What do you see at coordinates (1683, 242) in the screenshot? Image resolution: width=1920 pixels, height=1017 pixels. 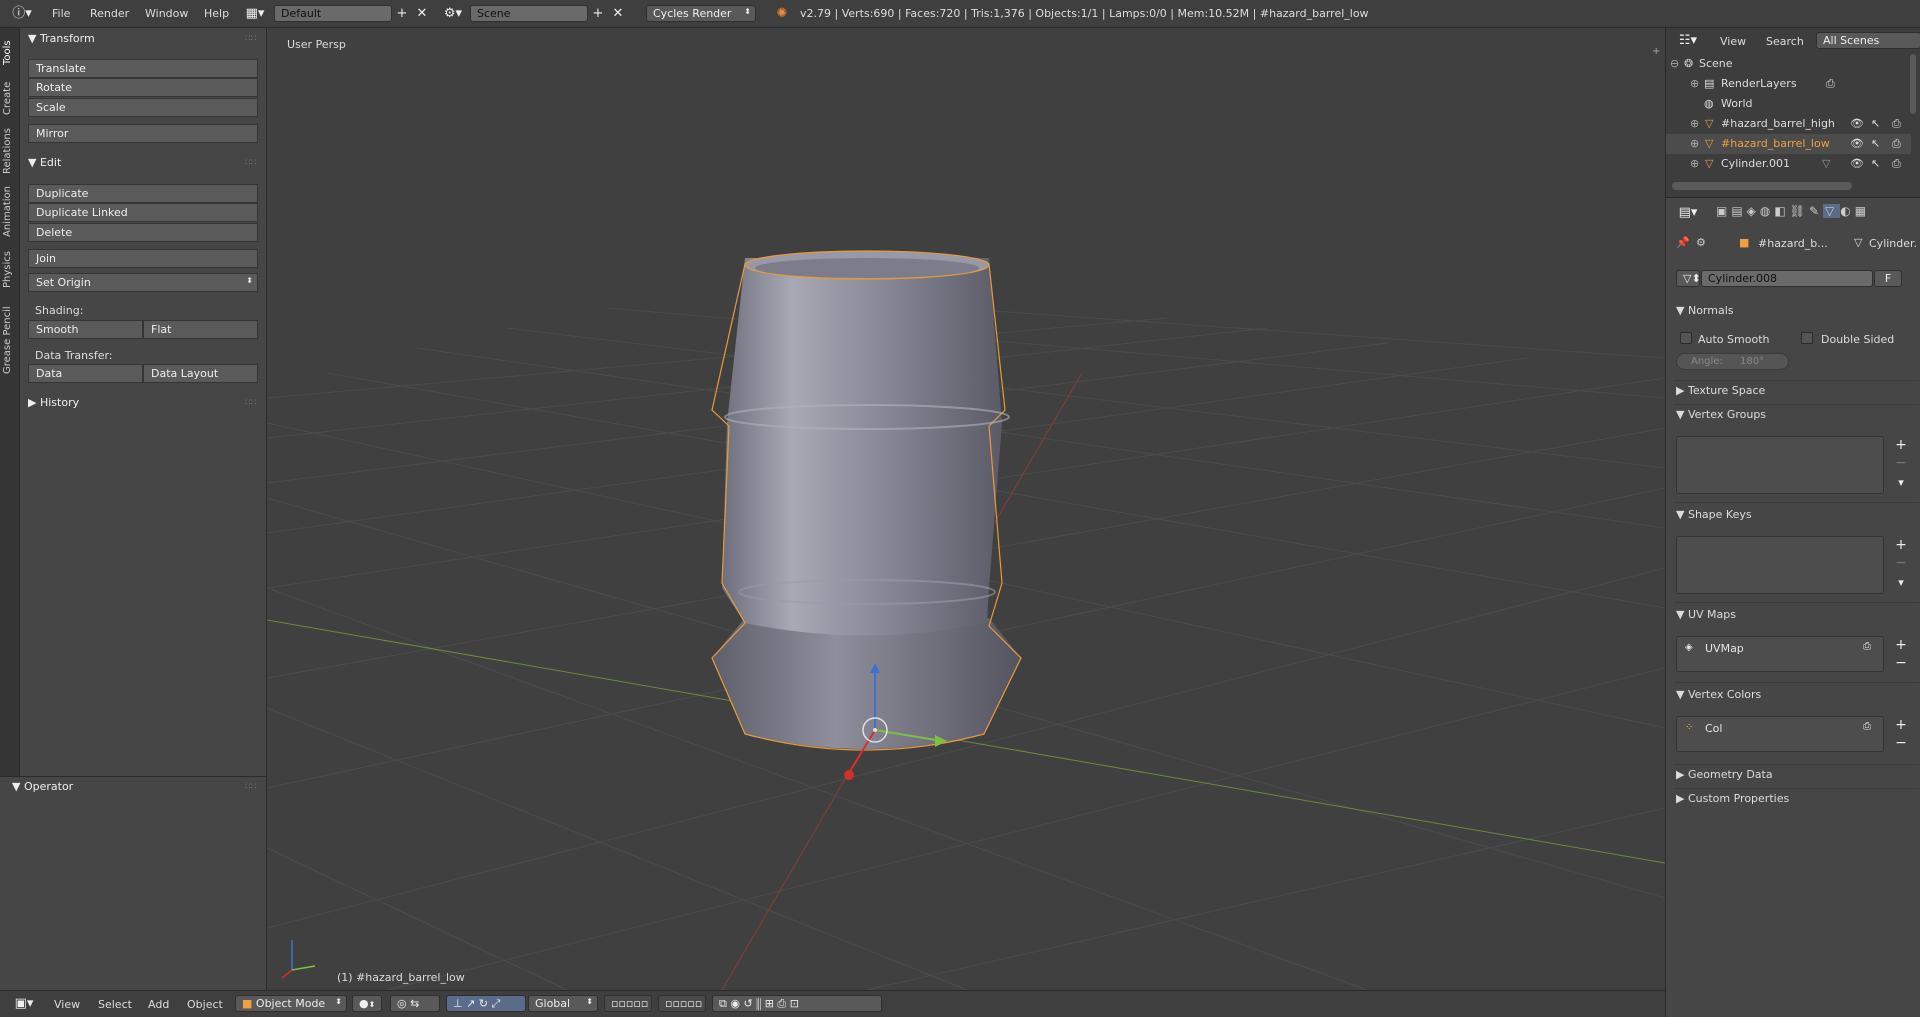 I see `pin-icon: 📌` at bounding box center [1683, 242].